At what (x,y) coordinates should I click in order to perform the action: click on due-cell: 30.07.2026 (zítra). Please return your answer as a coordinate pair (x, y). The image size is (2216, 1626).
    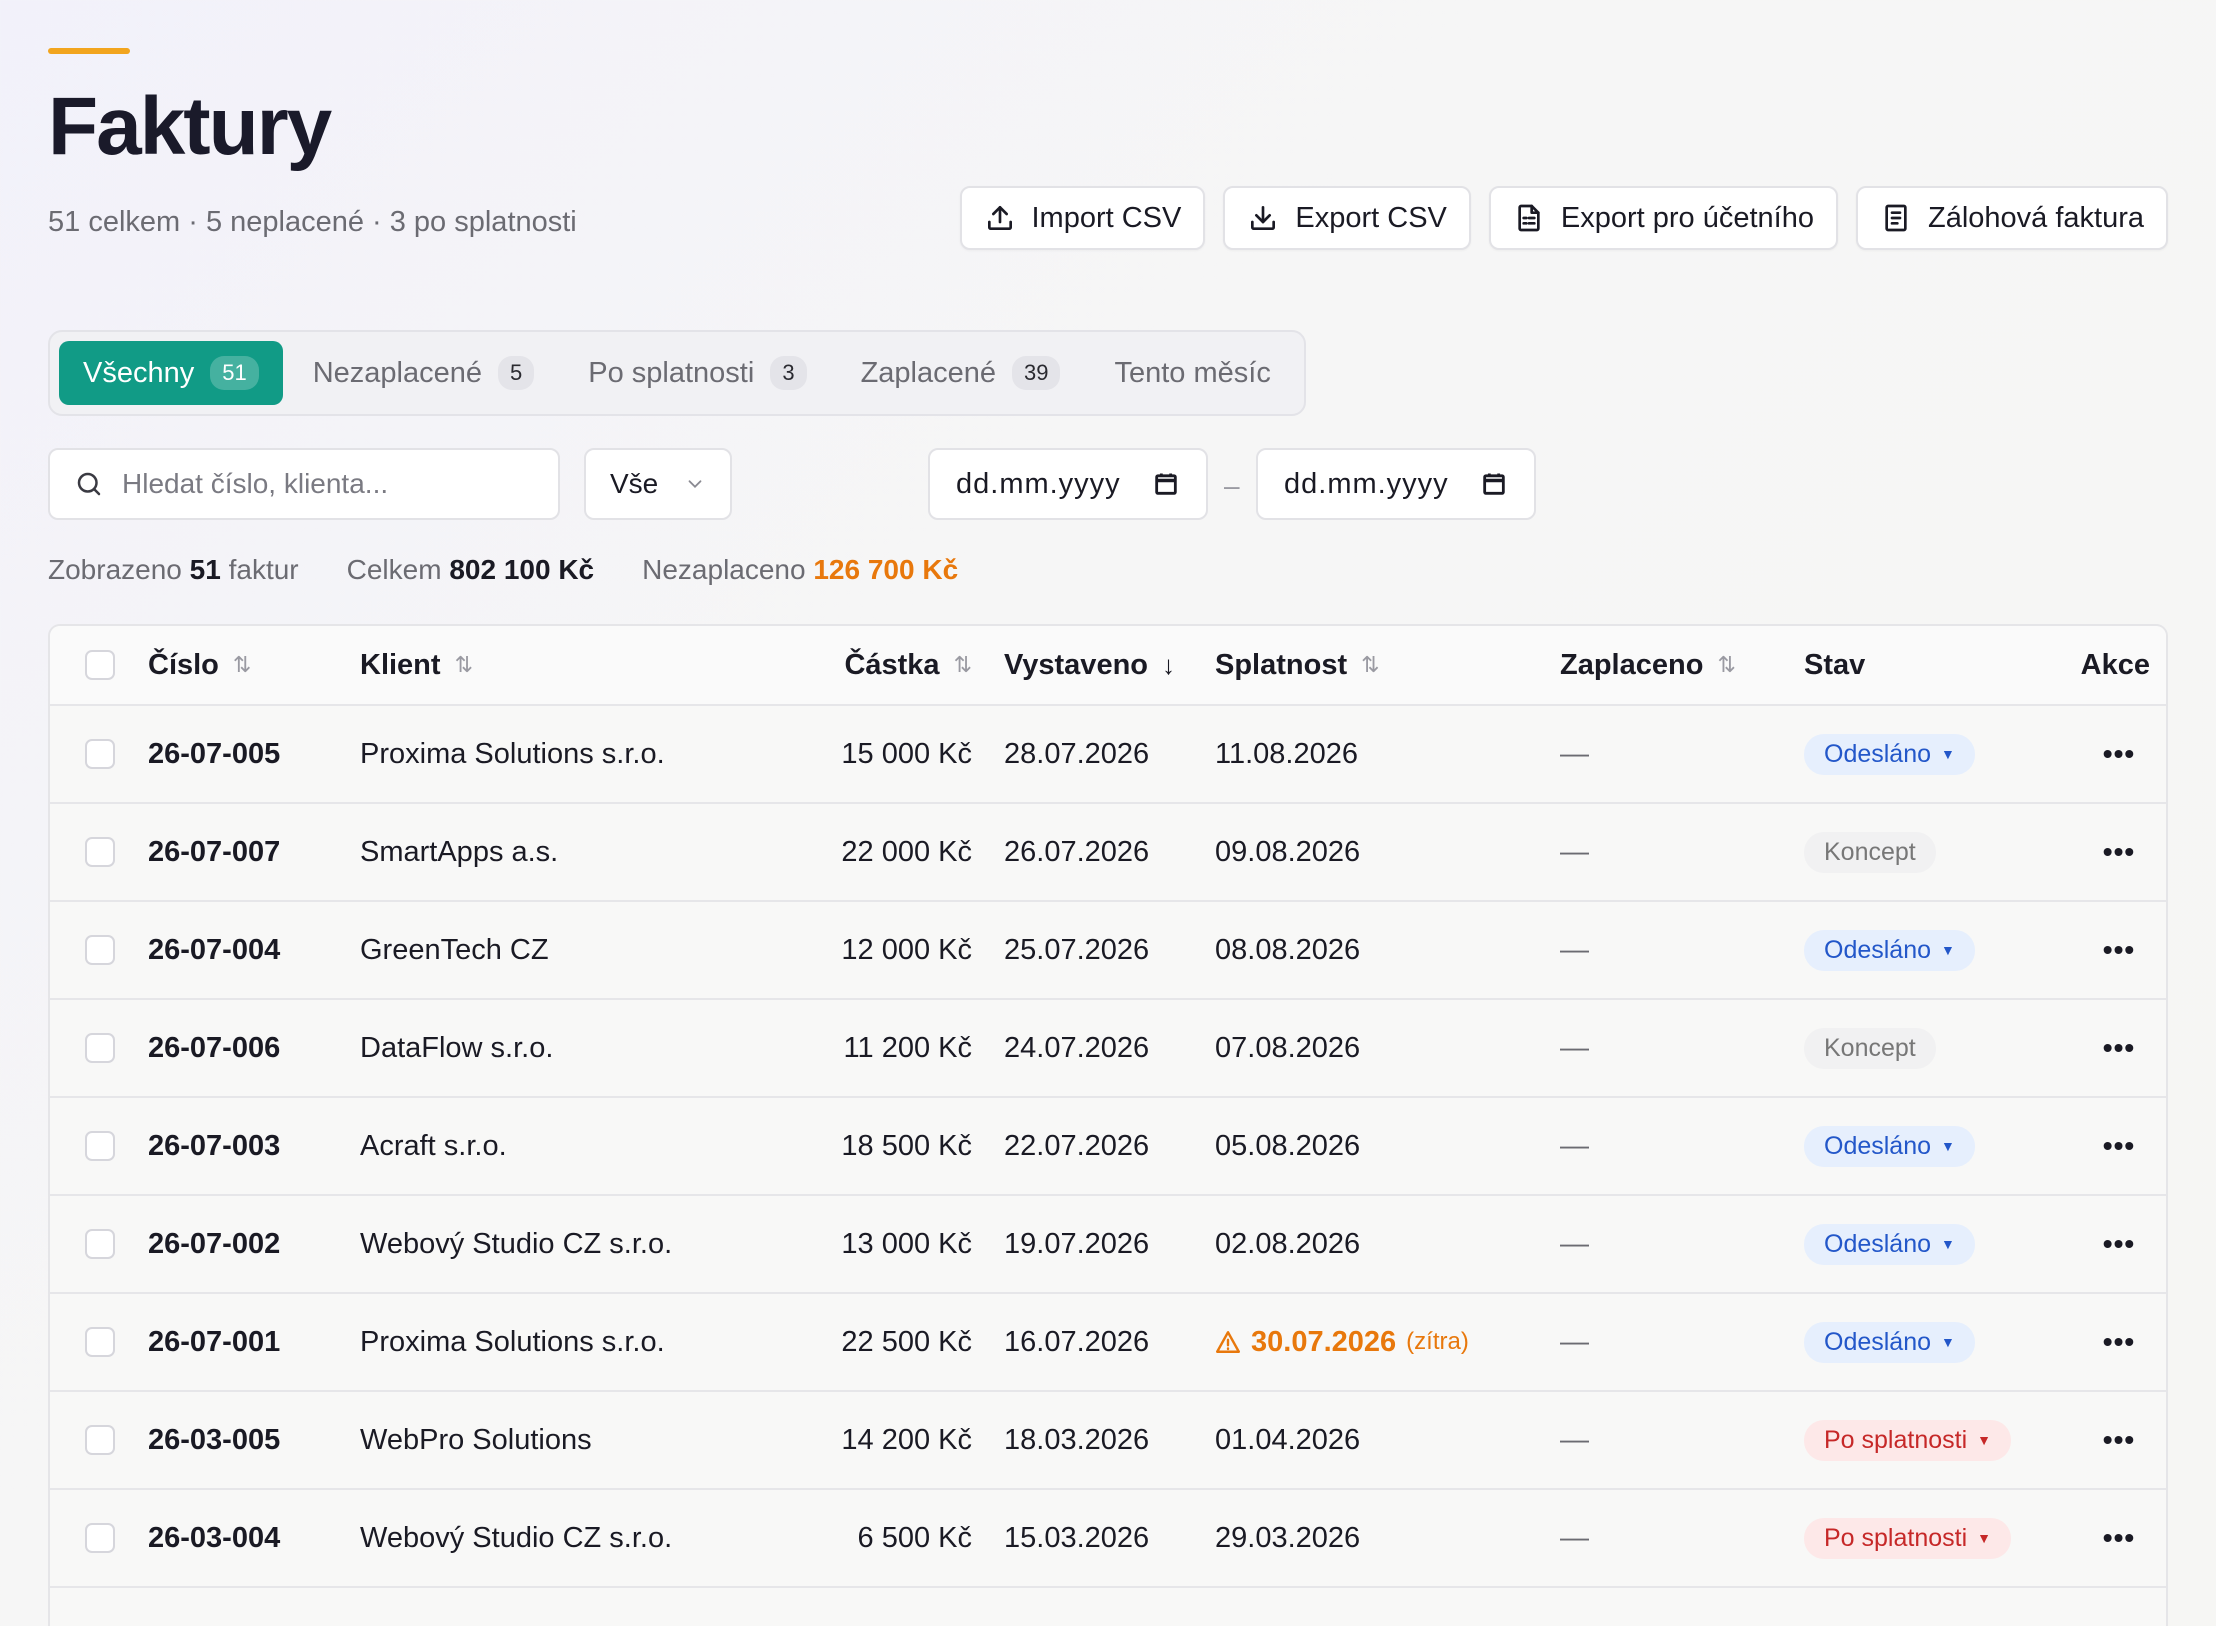
    Looking at the image, I should click on (1387, 1342).